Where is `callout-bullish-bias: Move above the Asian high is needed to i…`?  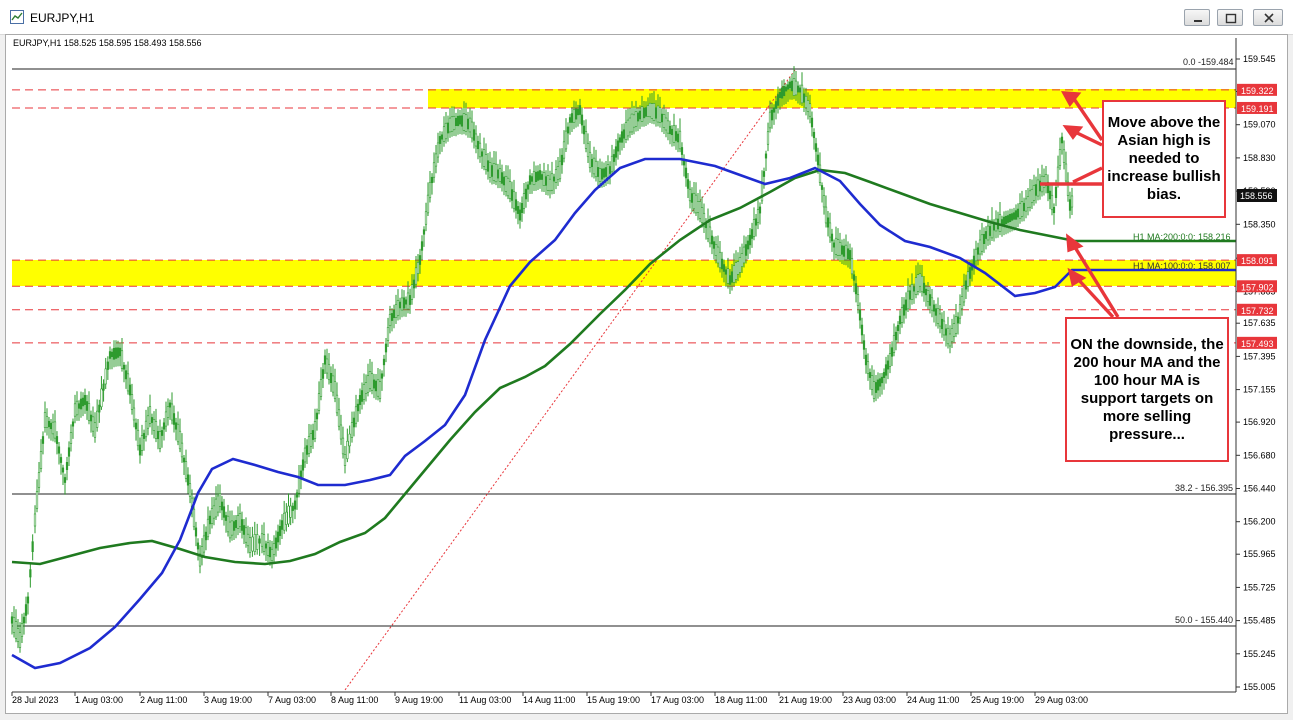 callout-bullish-bias: Move above the Asian high is needed to i… is located at coordinates (1164, 159).